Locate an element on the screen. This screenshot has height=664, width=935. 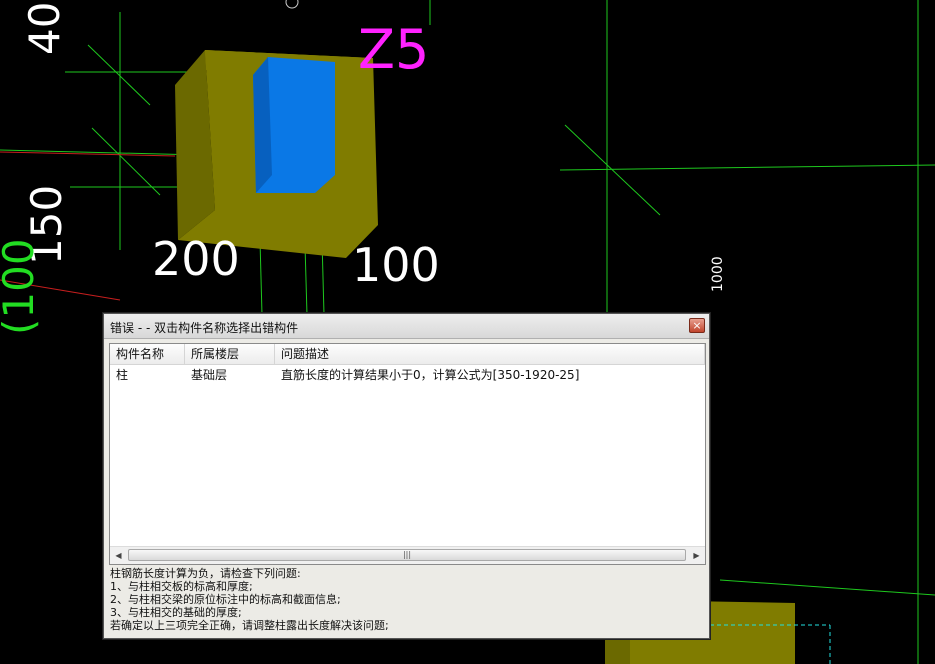
scroll-right-icon: ▶ is located at coordinates (696, 555).